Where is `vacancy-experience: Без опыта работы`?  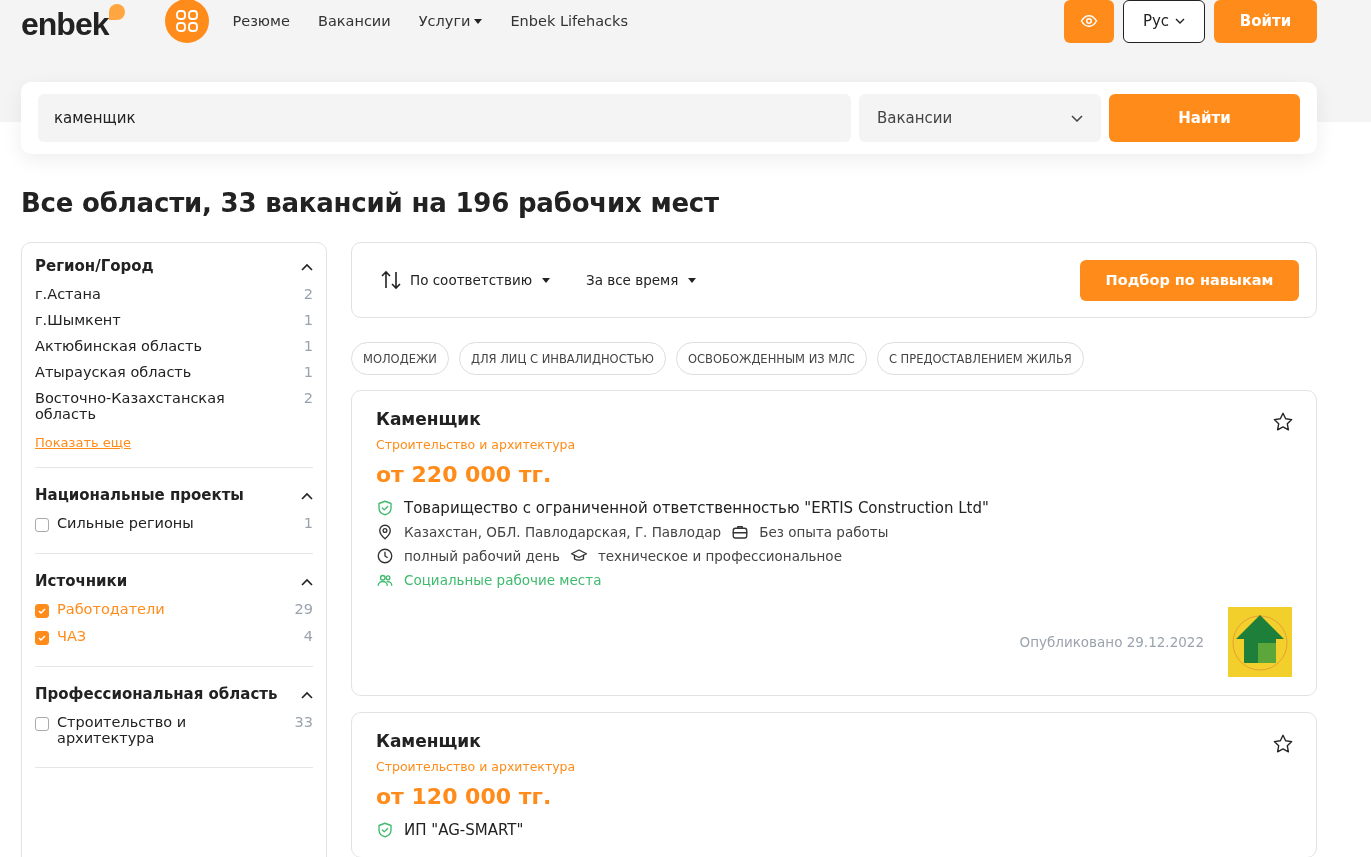 vacancy-experience: Без опыта работы is located at coordinates (824, 532).